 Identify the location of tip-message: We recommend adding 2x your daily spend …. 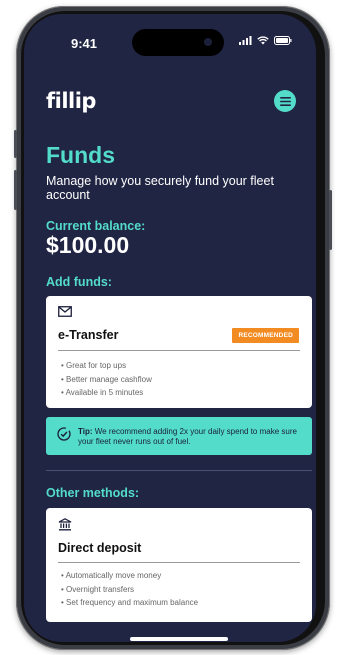
(187, 436).